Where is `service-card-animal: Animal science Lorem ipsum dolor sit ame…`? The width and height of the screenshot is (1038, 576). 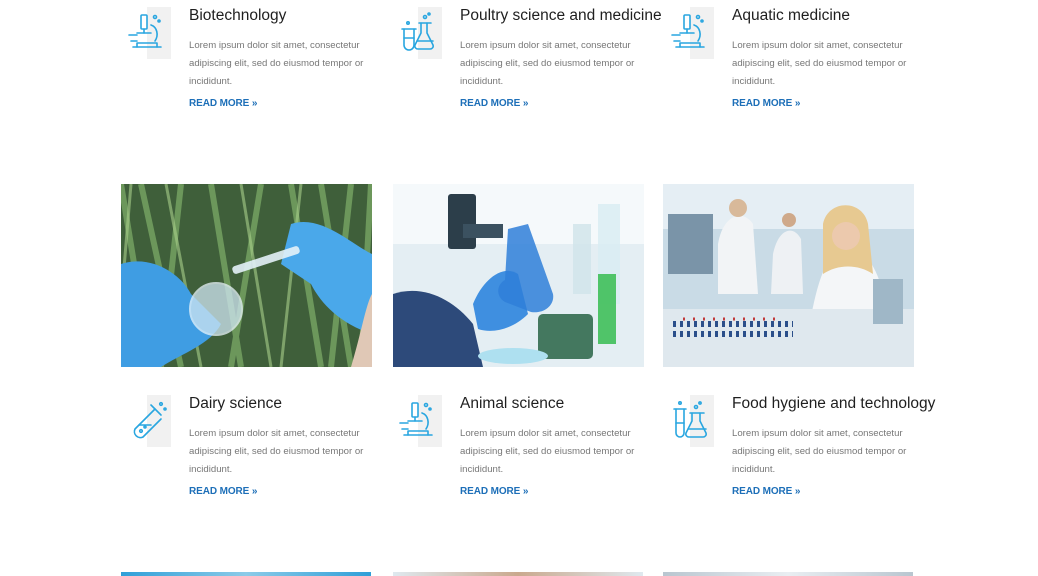 service-card-animal: Animal science Lorem ipsum dolor sit ame… is located at coordinates (527, 450).